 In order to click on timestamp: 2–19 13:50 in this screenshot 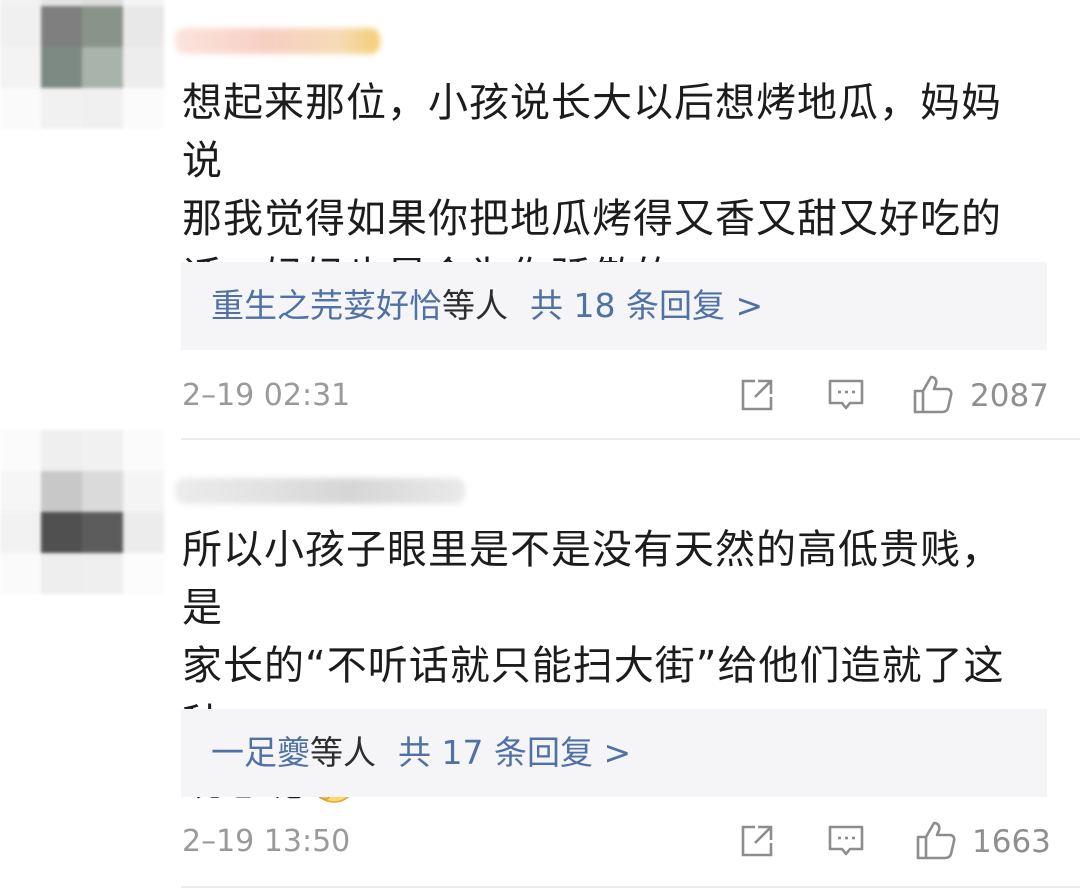, I will do `click(266, 841)`.